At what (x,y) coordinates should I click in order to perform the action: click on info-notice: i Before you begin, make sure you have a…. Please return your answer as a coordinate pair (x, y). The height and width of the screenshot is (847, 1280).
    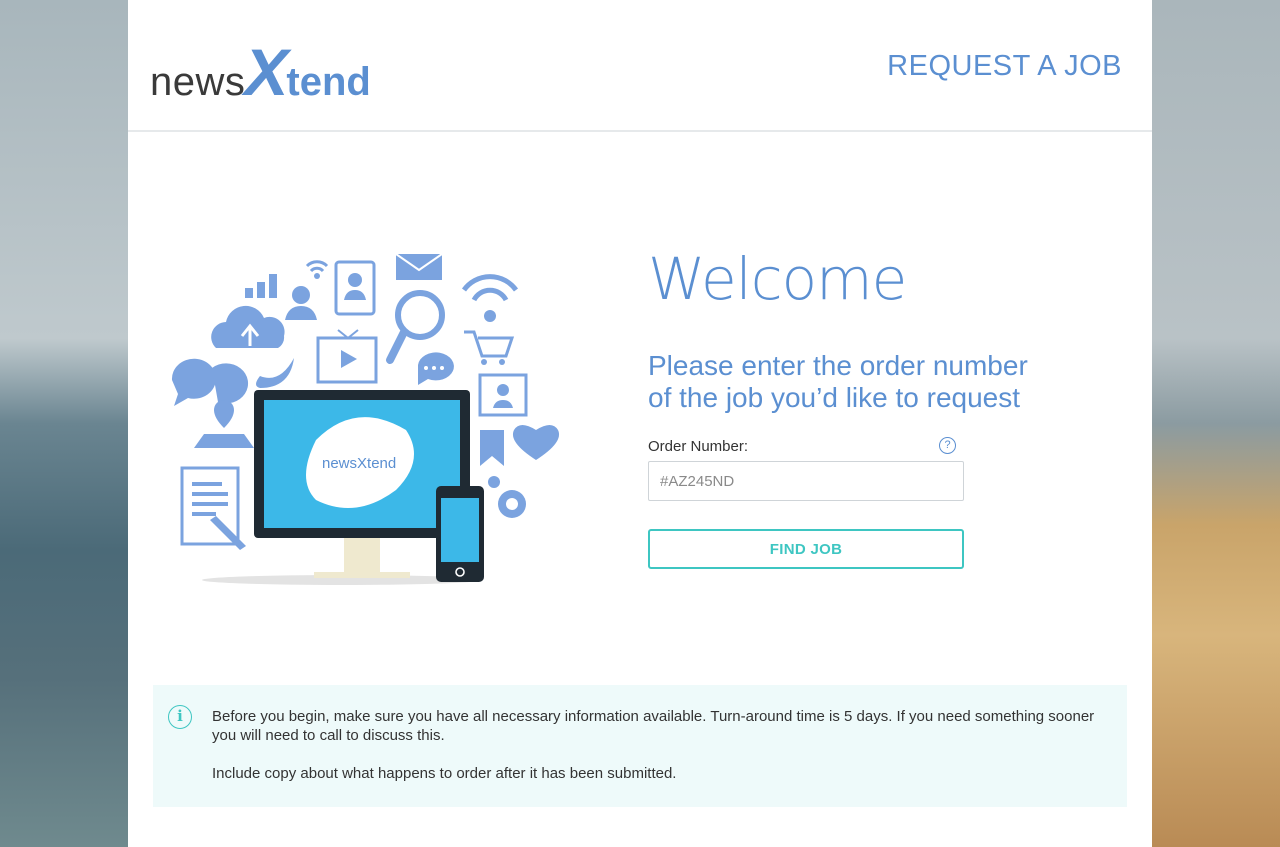
    Looking at the image, I should click on (640, 746).